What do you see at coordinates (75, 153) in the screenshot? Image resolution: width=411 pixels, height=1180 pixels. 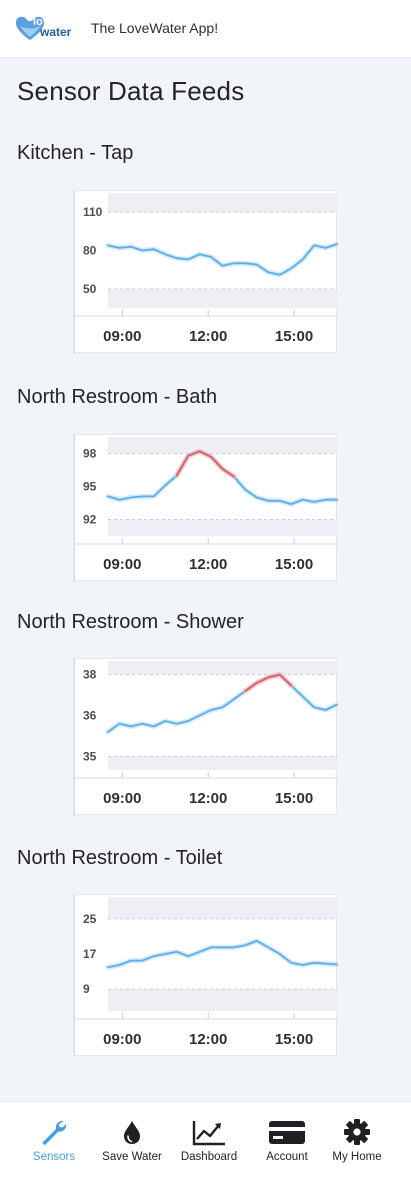 I see `sensor-title-kitchen-tap: Kitchen - Tap` at bounding box center [75, 153].